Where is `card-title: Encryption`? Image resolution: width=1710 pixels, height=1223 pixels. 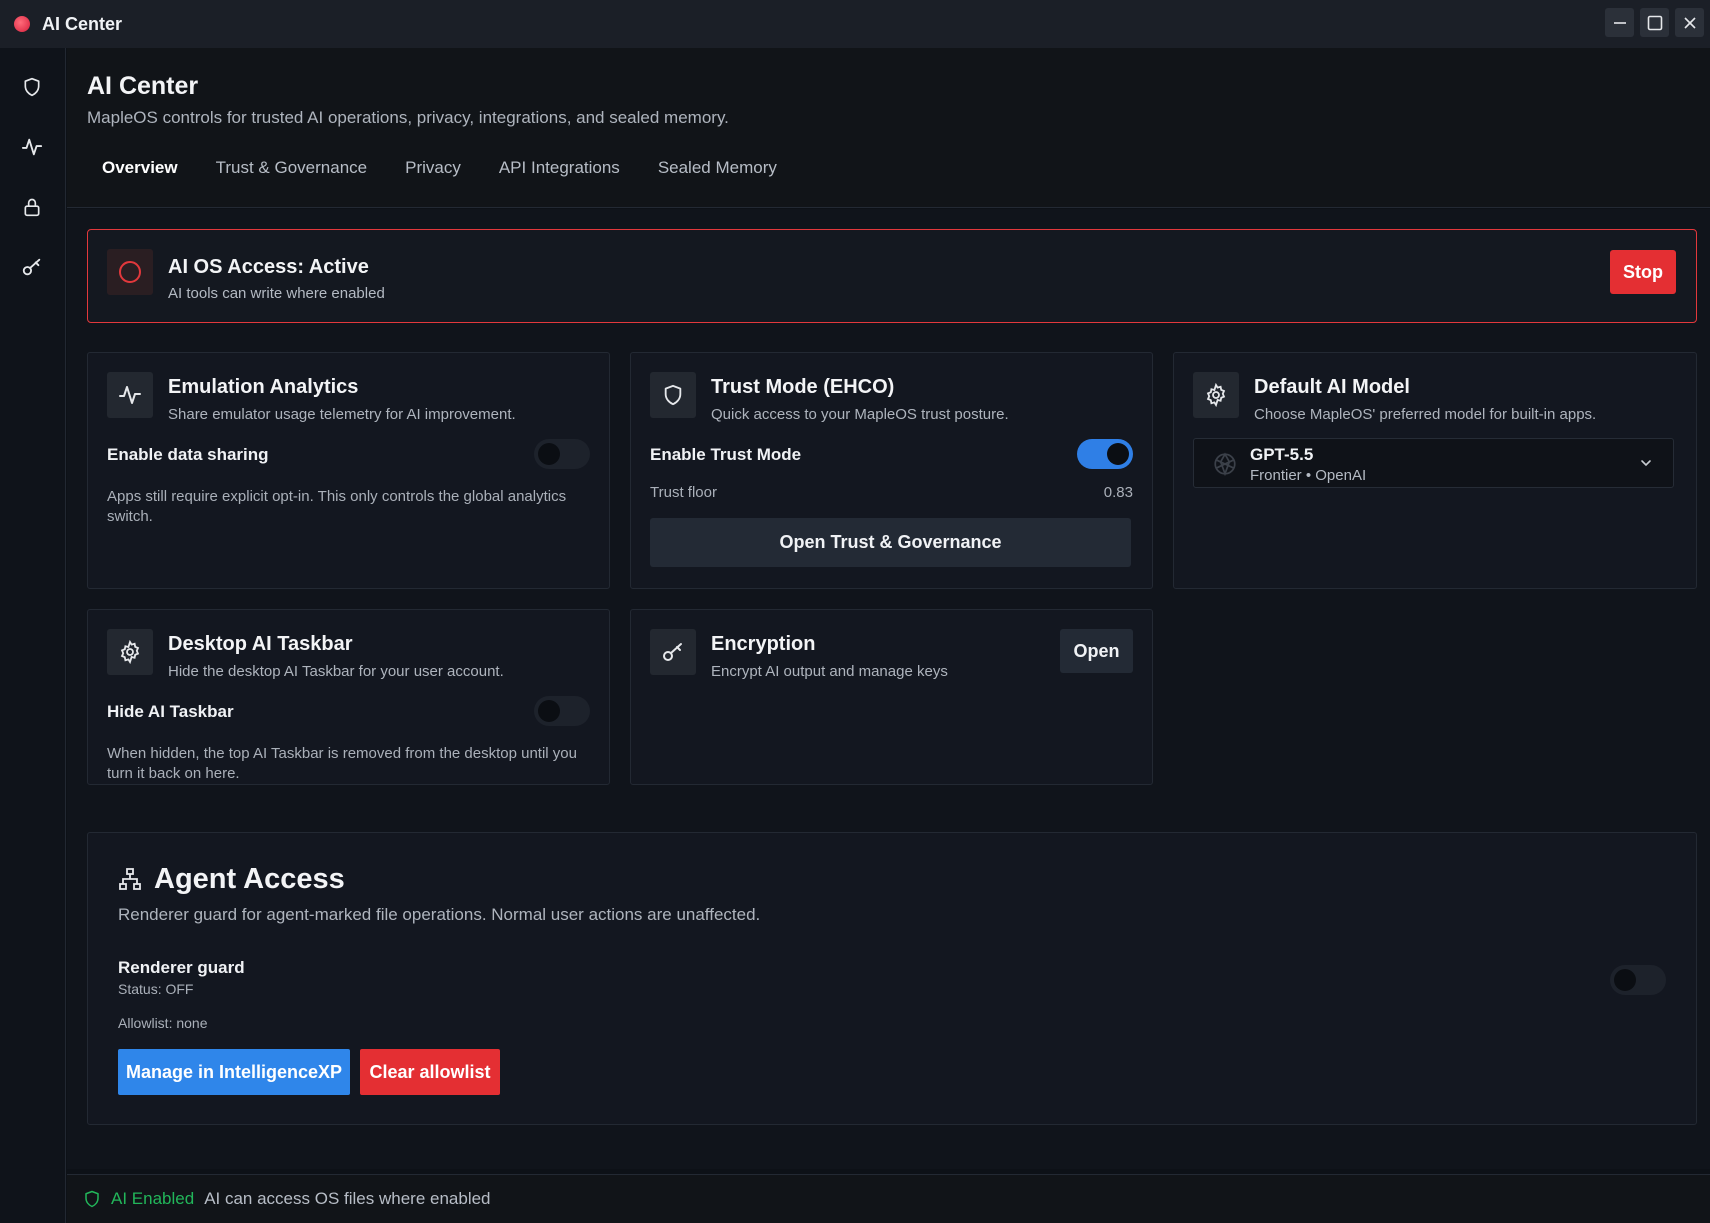 card-title: Encryption is located at coordinates (763, 644).